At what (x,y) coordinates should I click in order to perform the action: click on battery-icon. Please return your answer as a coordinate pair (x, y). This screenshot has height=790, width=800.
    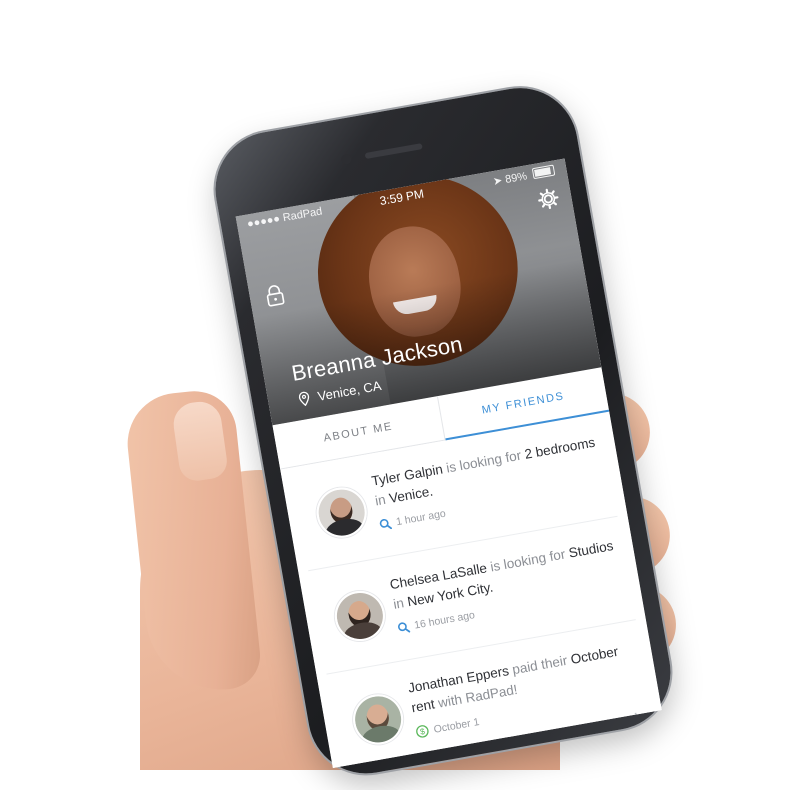
    Looking at the image, I should click on (544, 172).